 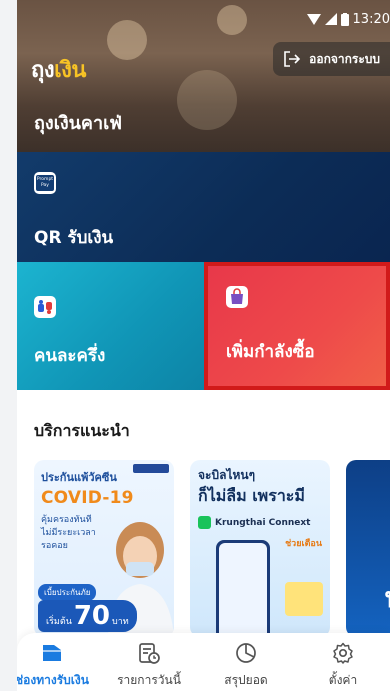 What do you see at coordinates (92, 616) in the screenshot?
I see `price-value: 70` at bounding box center [92, 616].